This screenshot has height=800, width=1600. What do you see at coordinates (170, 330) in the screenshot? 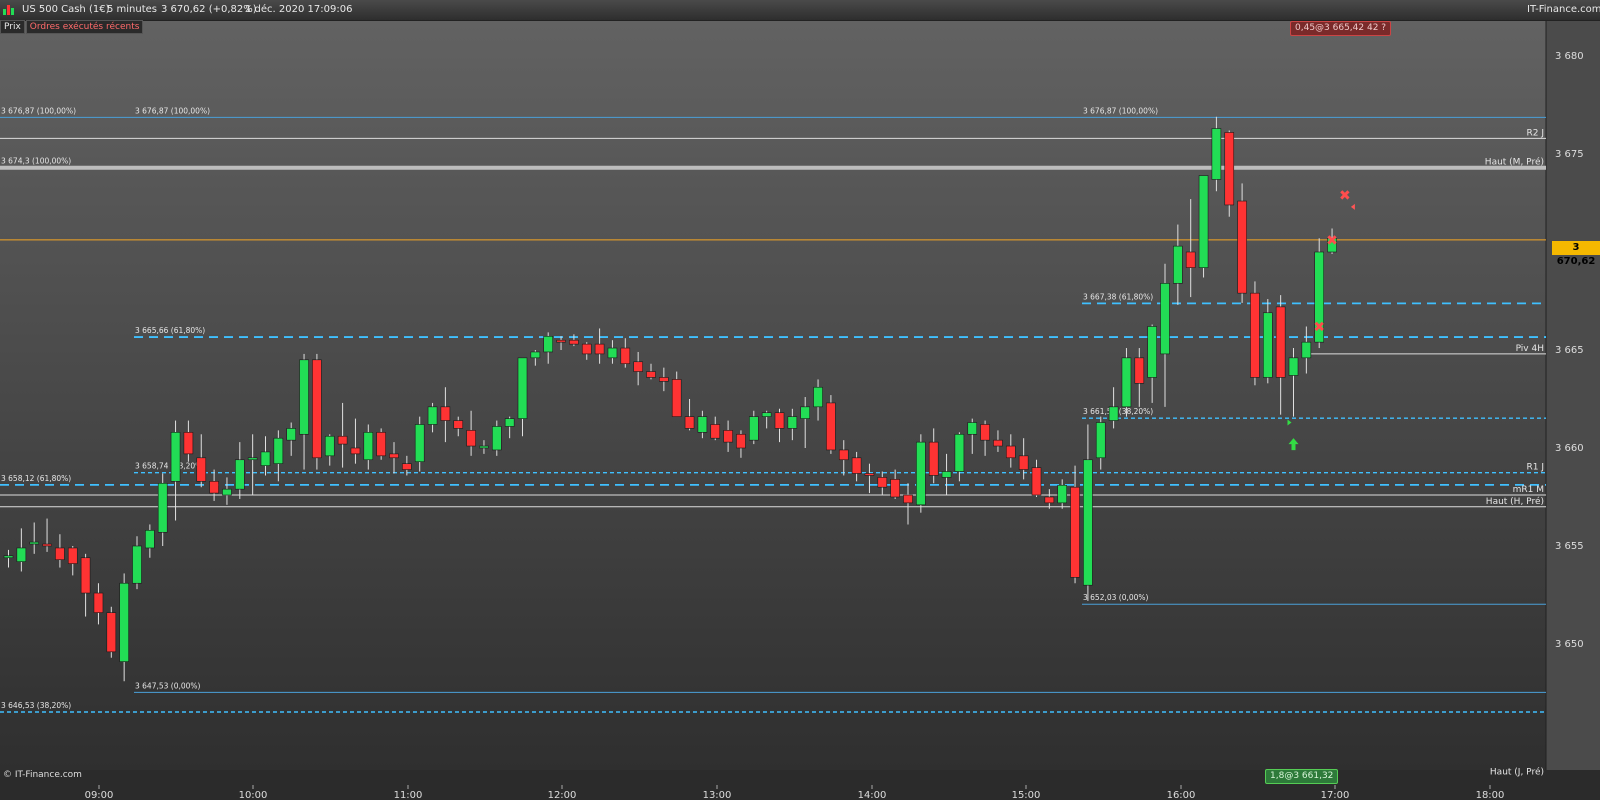
I see `level-label: 3 665,66 (61,80%)` at bounding box center [170, 330].